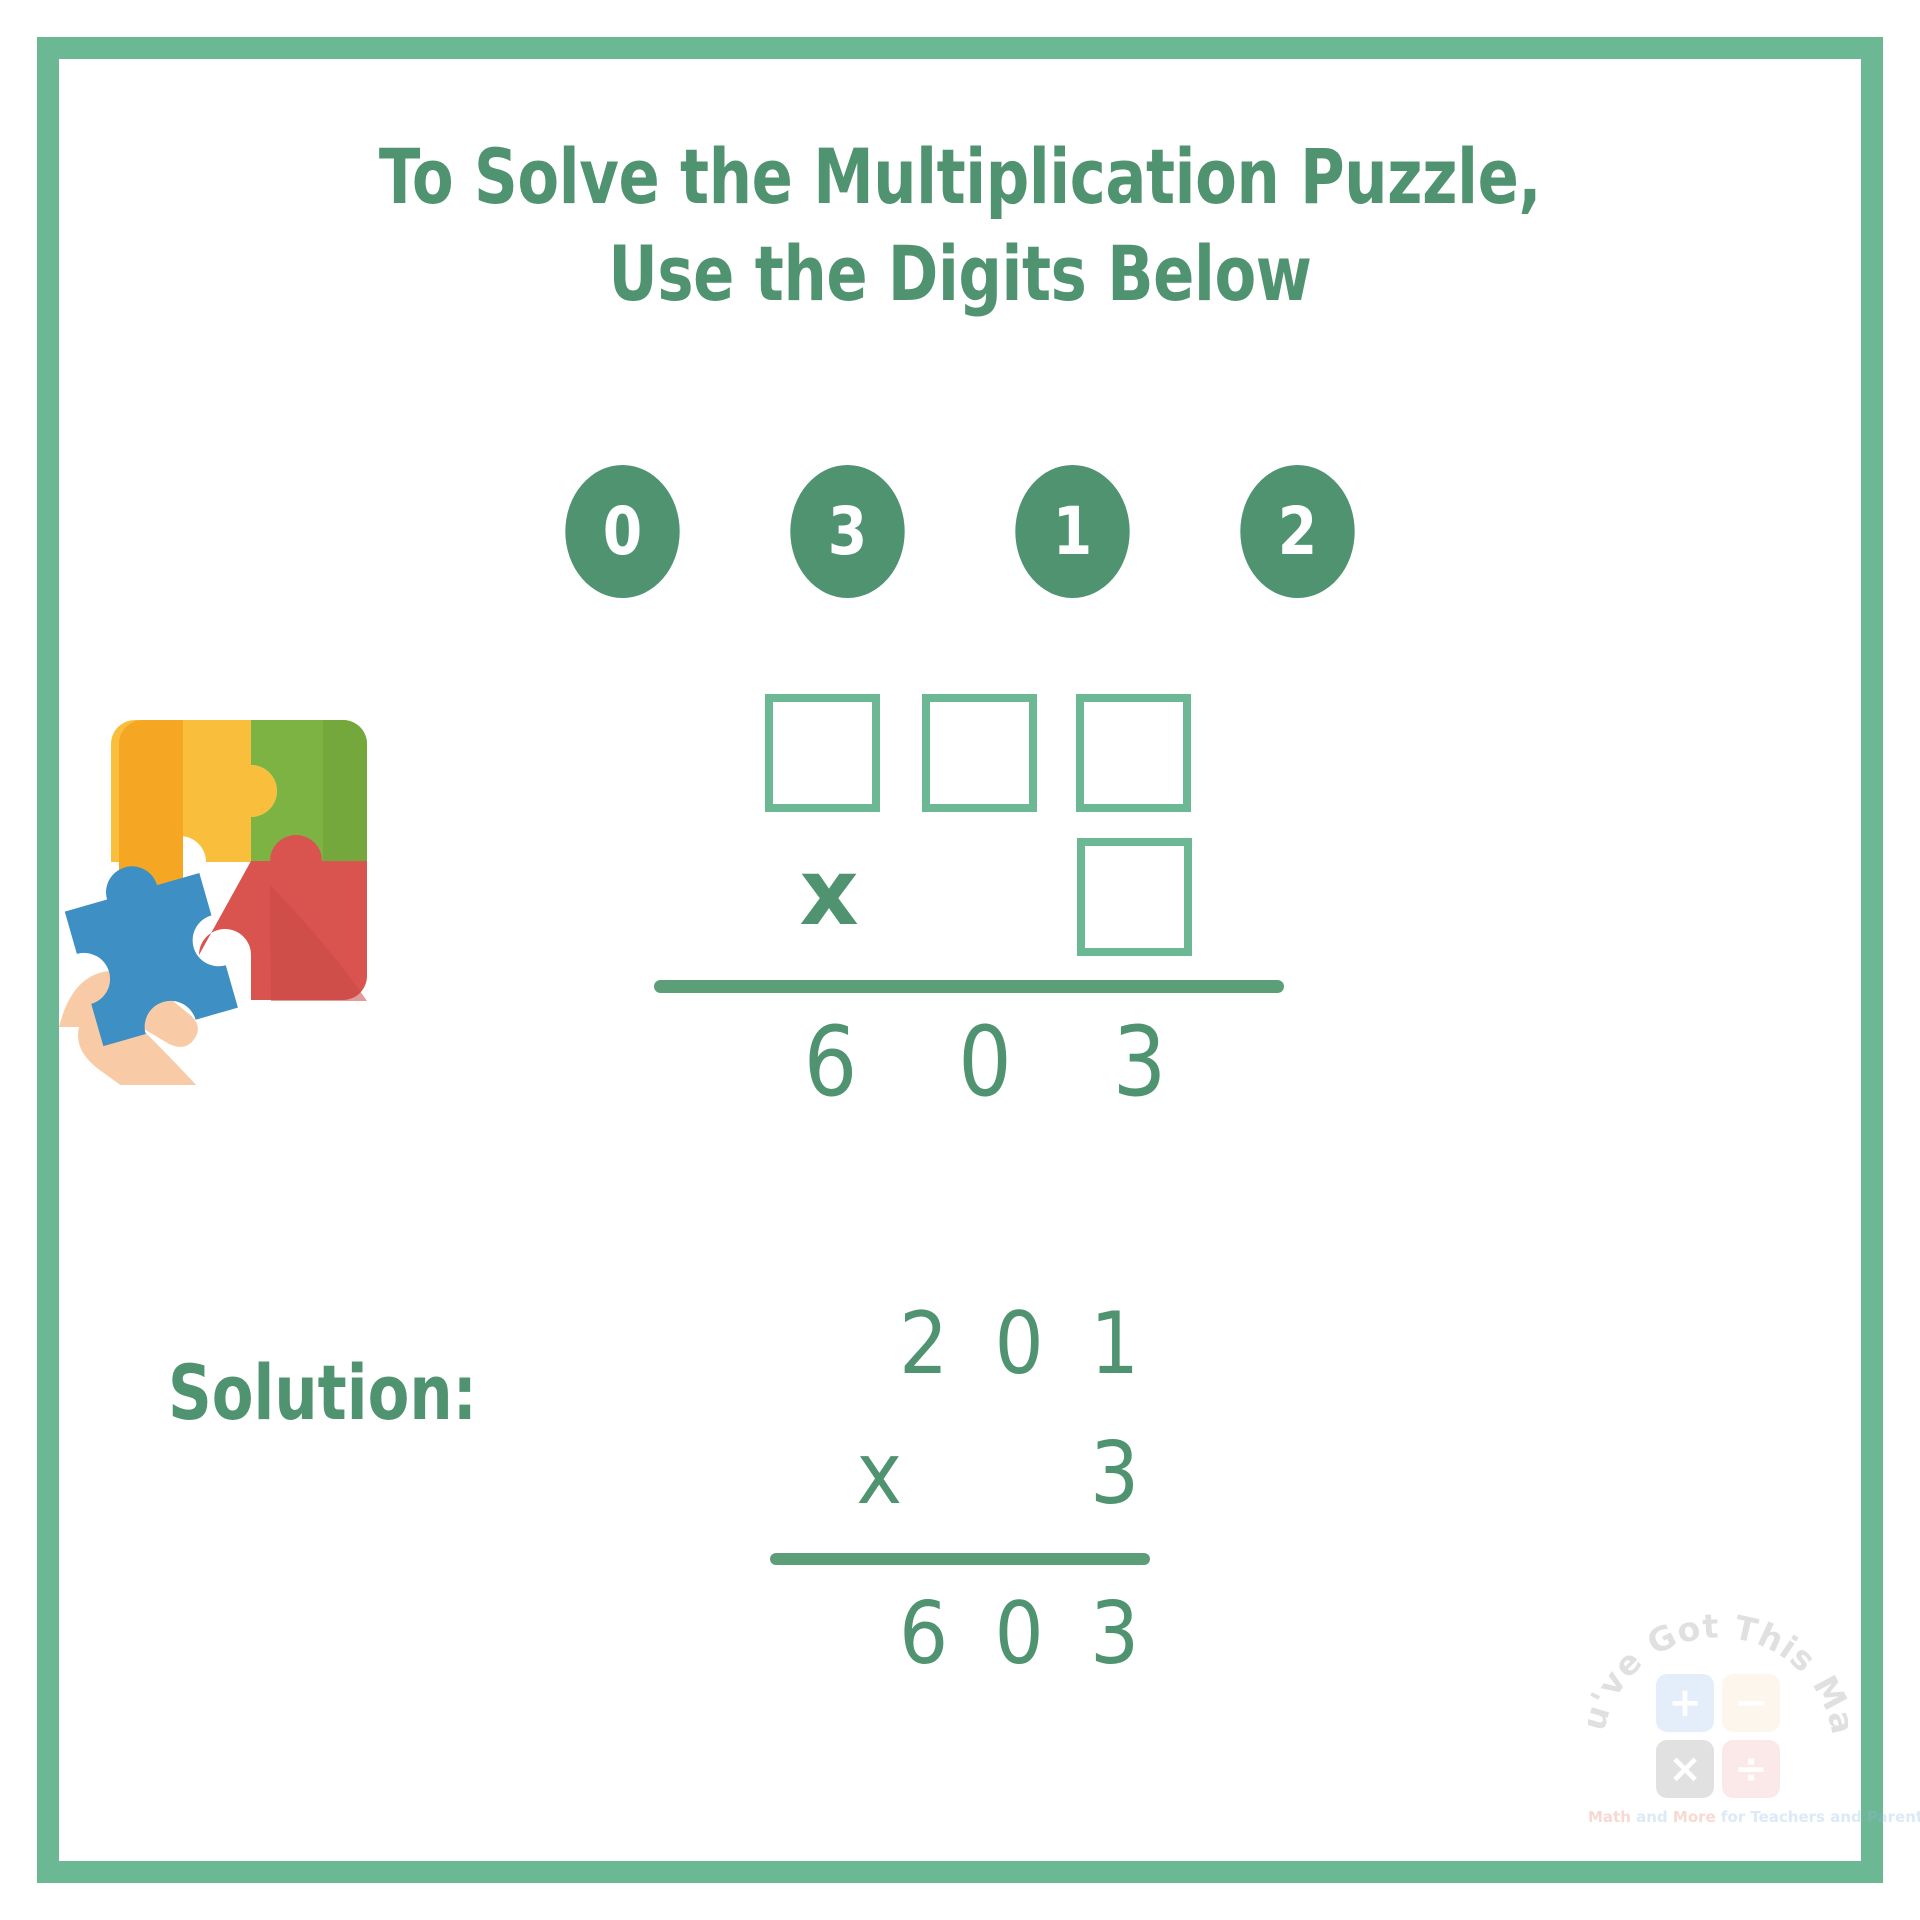 This screenshot has height=1920, width=1920. Describe the element at coordinates (960, 274) in the screenshot. I see `title-line-2: Use the Digits Below` at that location.